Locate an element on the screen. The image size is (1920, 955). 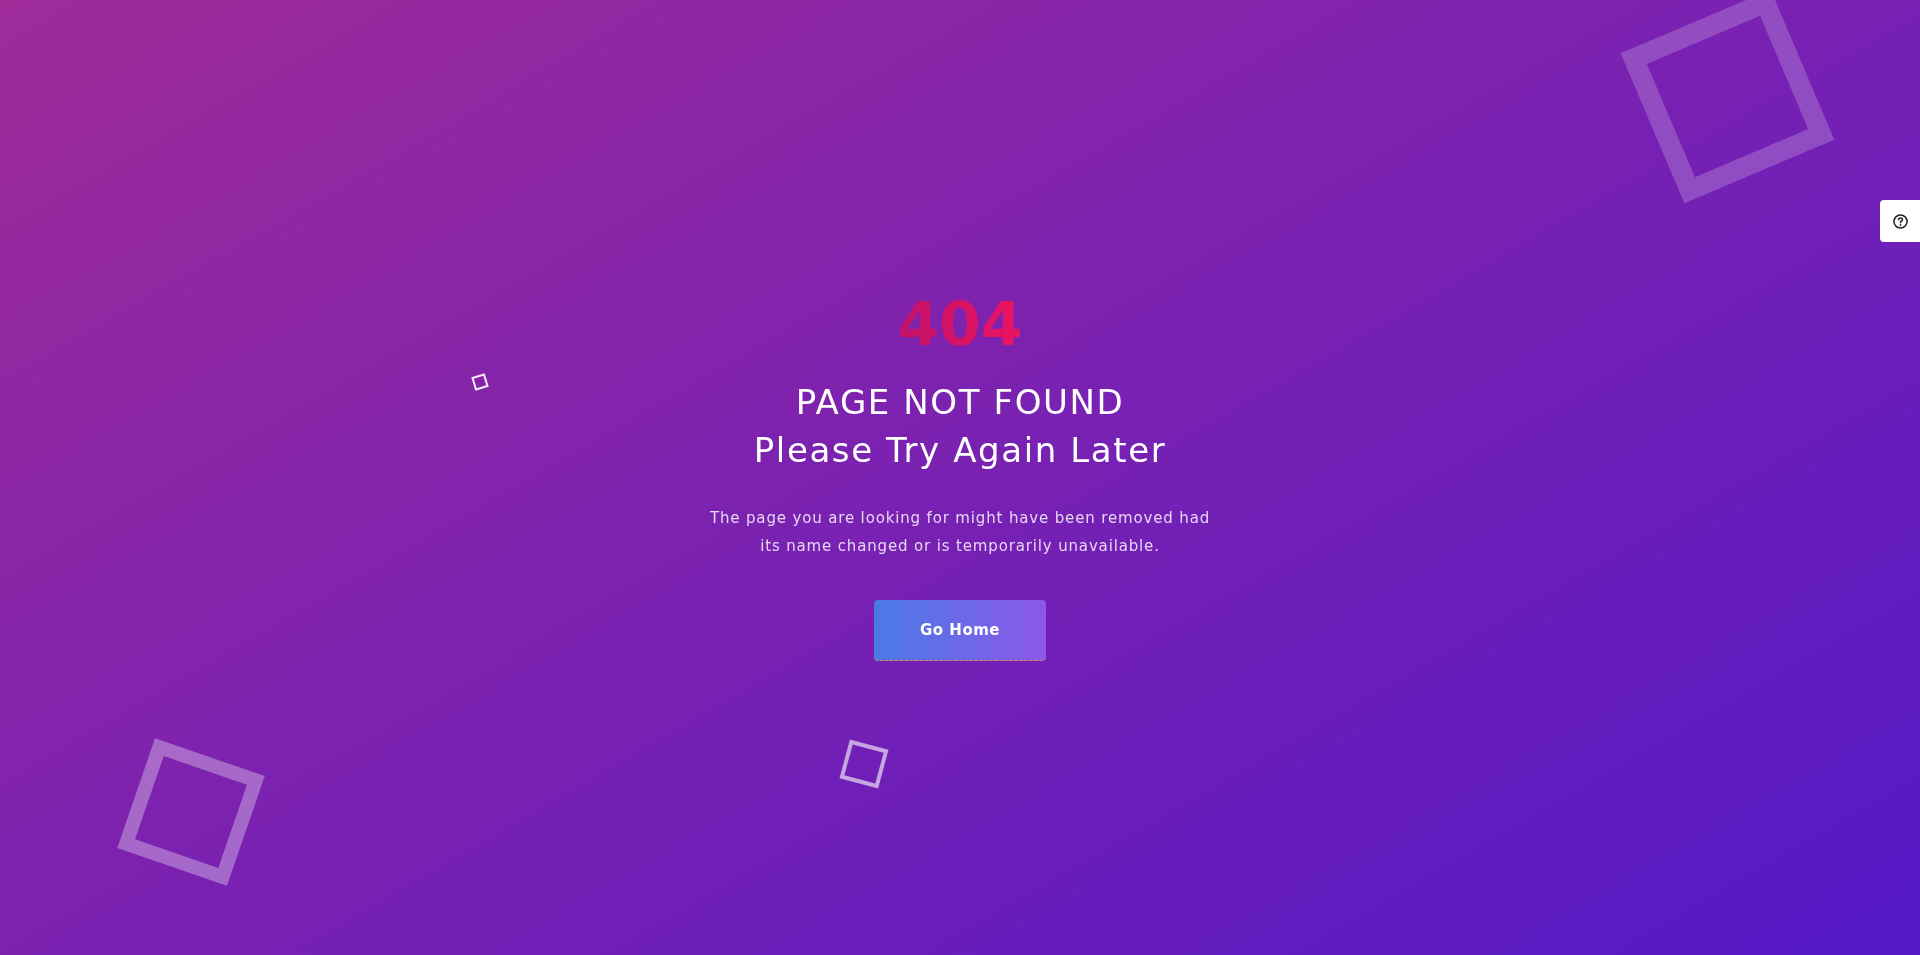
error-message: The page you are looking for might have been removed had its name changed or is temporarily unavailable. is located at coordinates (960, 532).